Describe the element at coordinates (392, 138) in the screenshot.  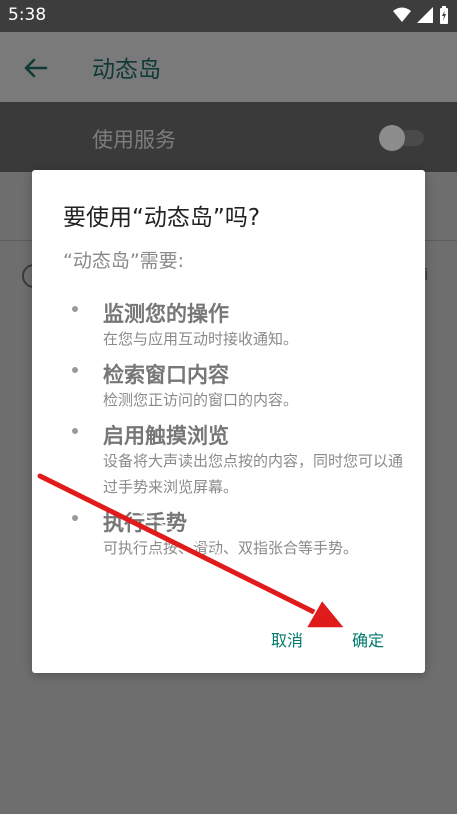
I see `toggle-thumb` at that location.